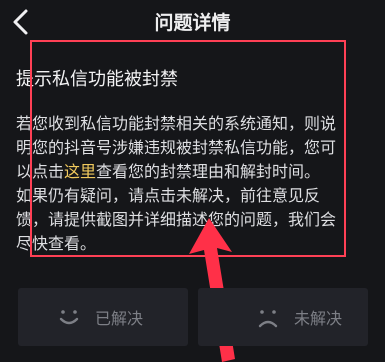  Describe the element at coordinates (208, 171) in the screenshot. I see `answer-line-text: 查看您的封禁理由和解封时间。` at that location.